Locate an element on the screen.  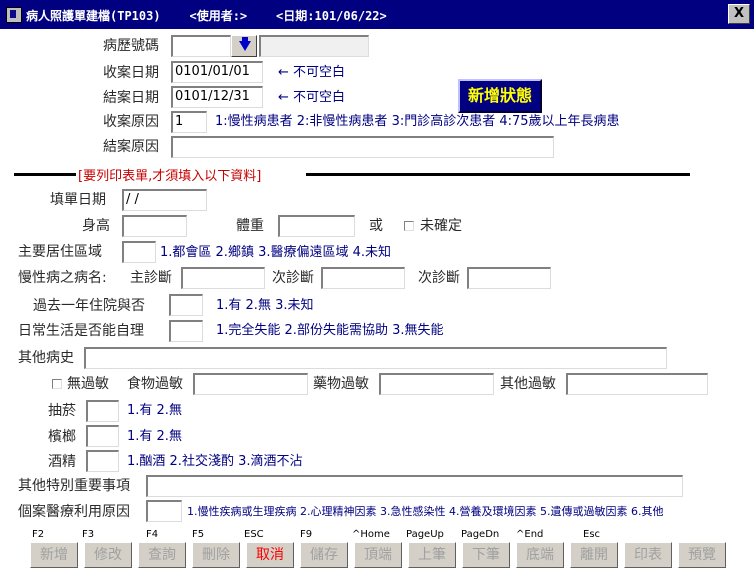
smoking-input is located at coordinates (102, 411).